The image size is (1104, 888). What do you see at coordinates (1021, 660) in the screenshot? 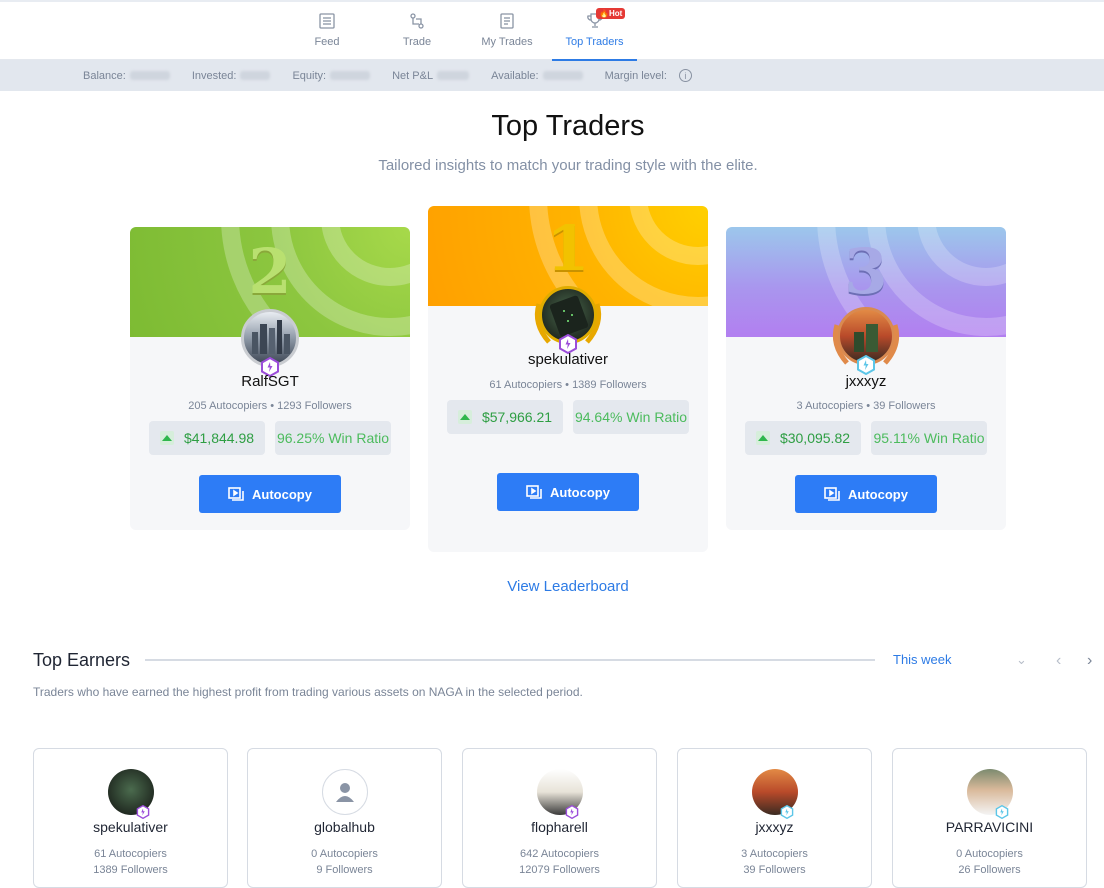
I see `chevron-down-icon: ⌄` at bounding box center [1021, 660].